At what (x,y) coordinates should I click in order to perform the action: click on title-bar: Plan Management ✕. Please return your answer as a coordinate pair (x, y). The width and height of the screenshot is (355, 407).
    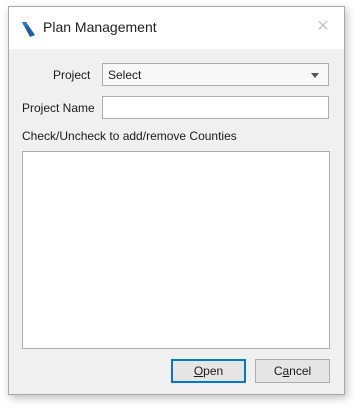
    Looking at the image, I should click on (176, 28).